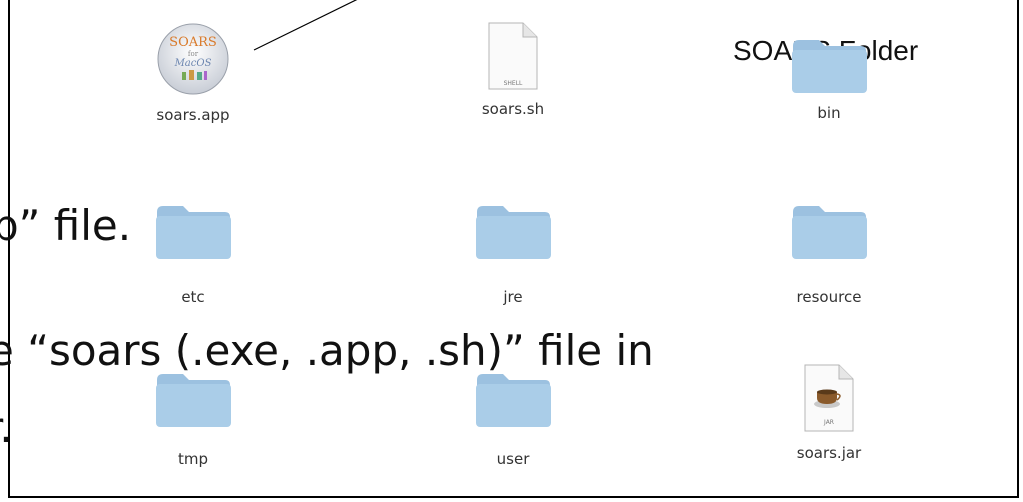 Image resolution: width=1023 pixels, height=502 pixels. I want to click on file-item-soars-jar: JAR soars.jar, so click(829, 413).